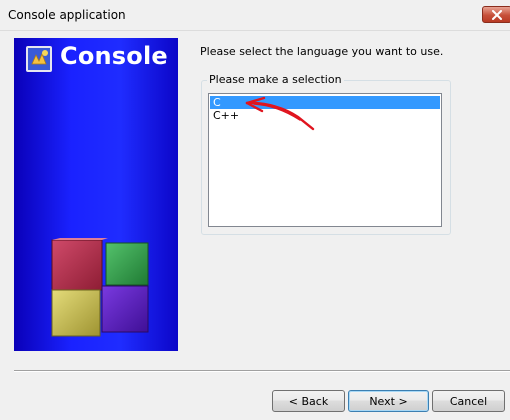 The image size is (510, 420). I want to click on window-title: Console application, so click(67, 15).